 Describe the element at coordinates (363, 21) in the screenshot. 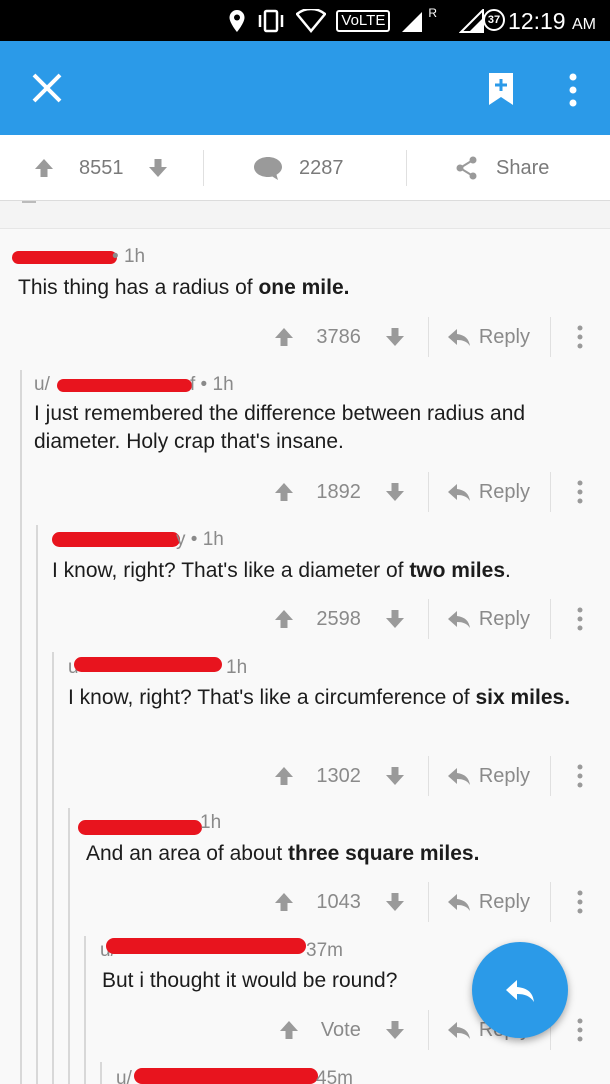

I see `volte-indicator: VoLTE` at that location.